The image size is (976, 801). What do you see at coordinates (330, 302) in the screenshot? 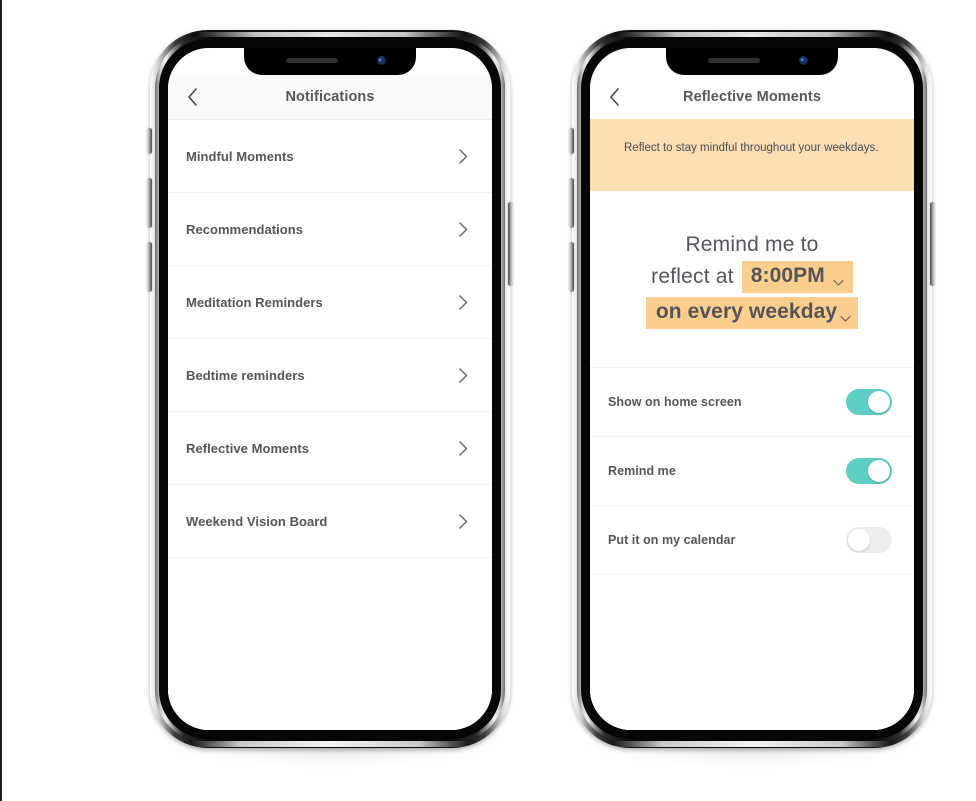
I see `list-item-meditation-reminders: Meditation Reminders` at bounding box center [330, 302].